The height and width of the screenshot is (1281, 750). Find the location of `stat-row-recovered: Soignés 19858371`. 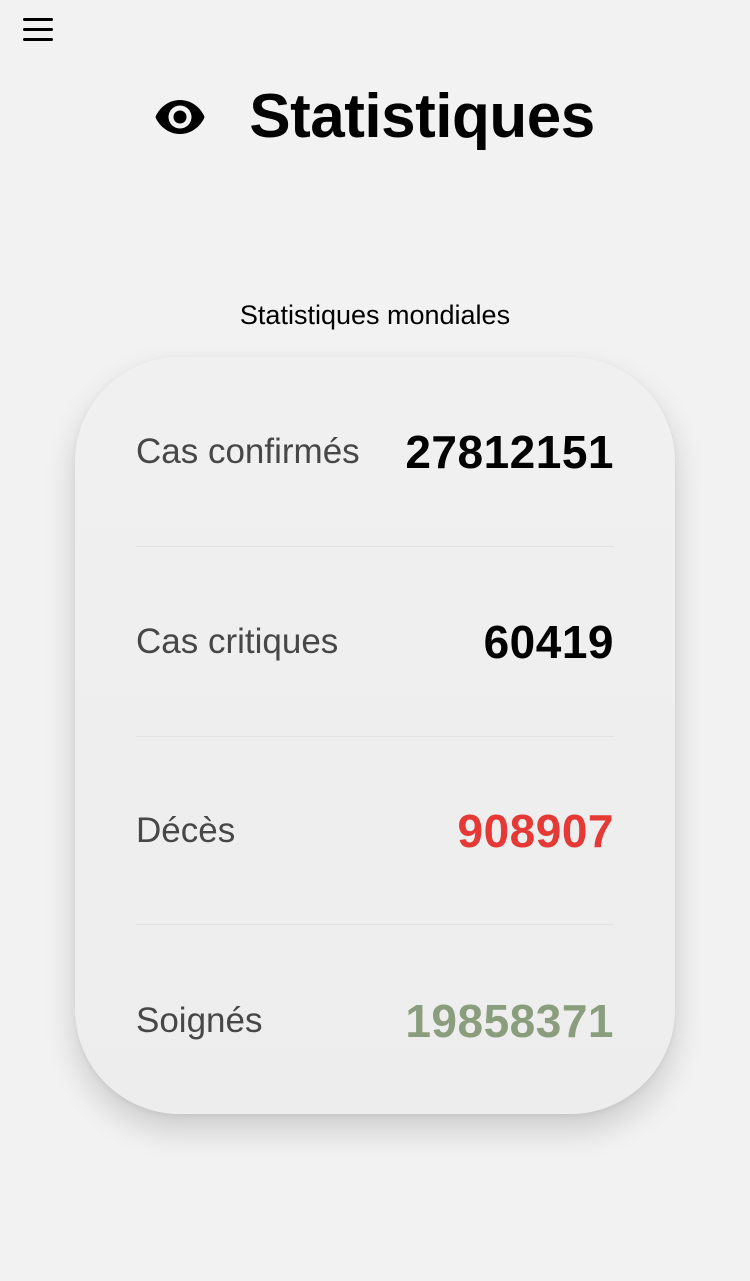

stat-row-recovered: Soignés 19858371 is located at coordinates (354, 1021).